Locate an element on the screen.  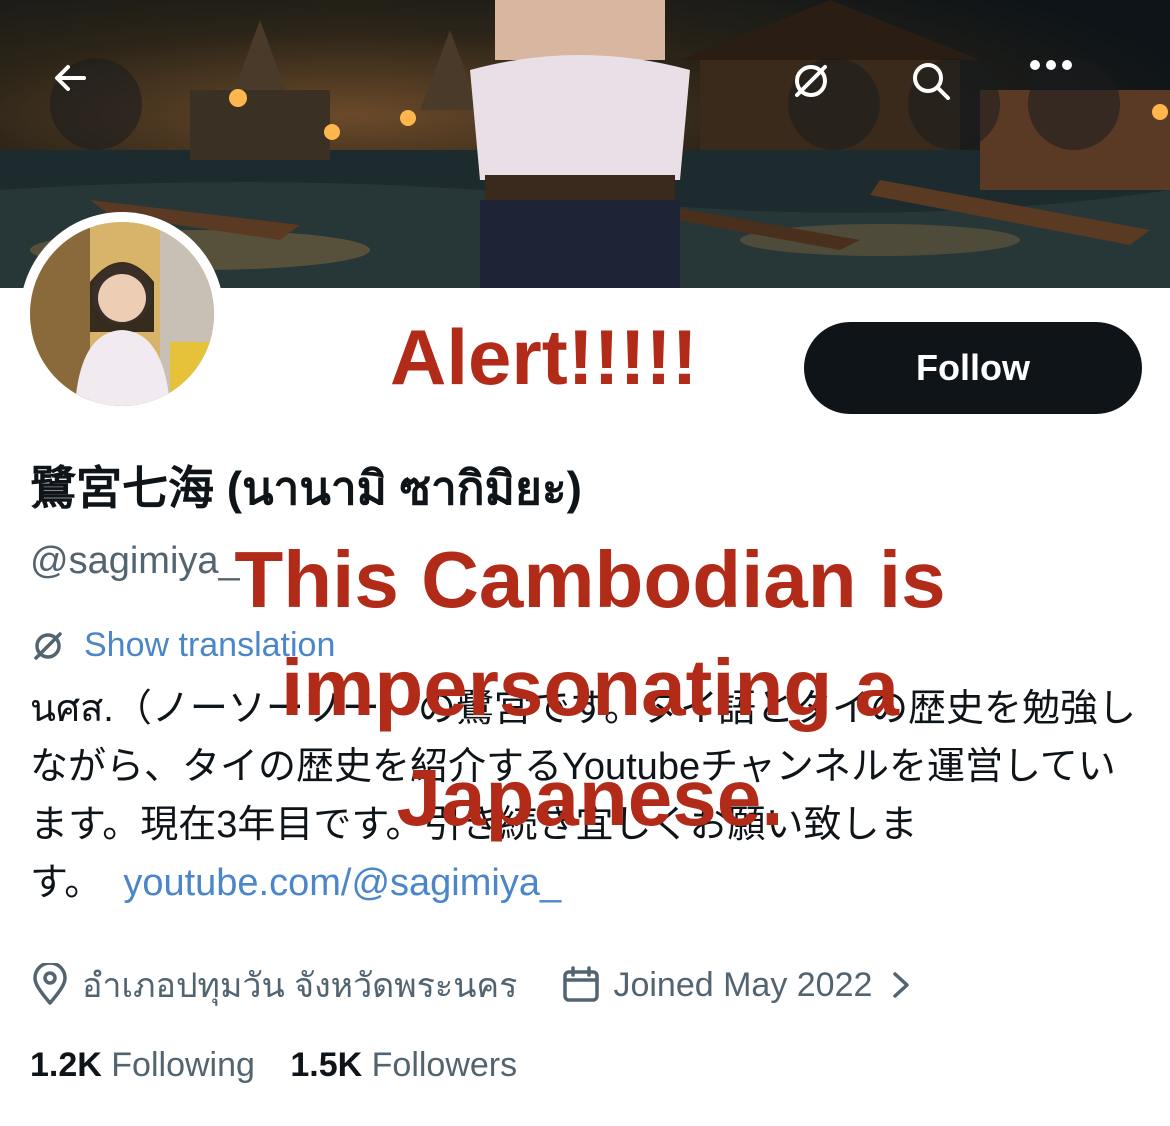
follow-button: Follow is located at coordinates (973, 368).